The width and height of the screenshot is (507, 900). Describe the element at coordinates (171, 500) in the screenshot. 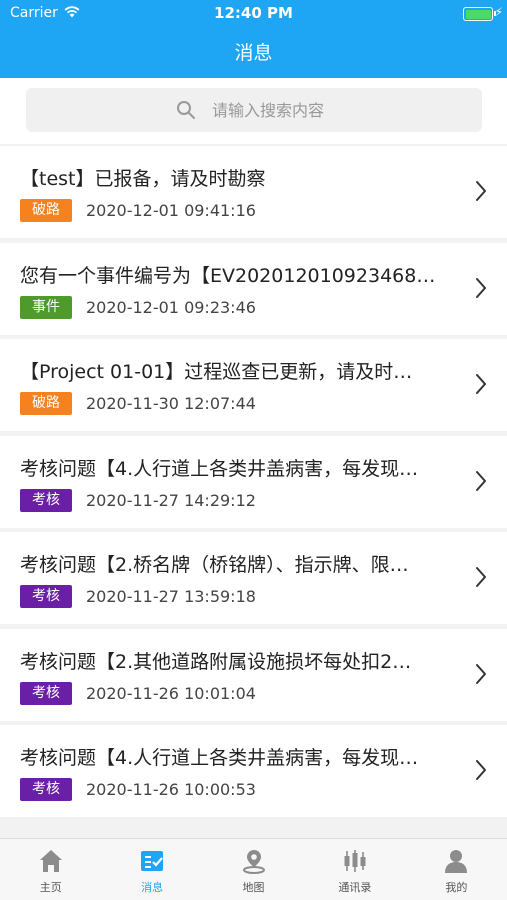

I see `message-time: 2020-11-27 14:29:12` at that location.